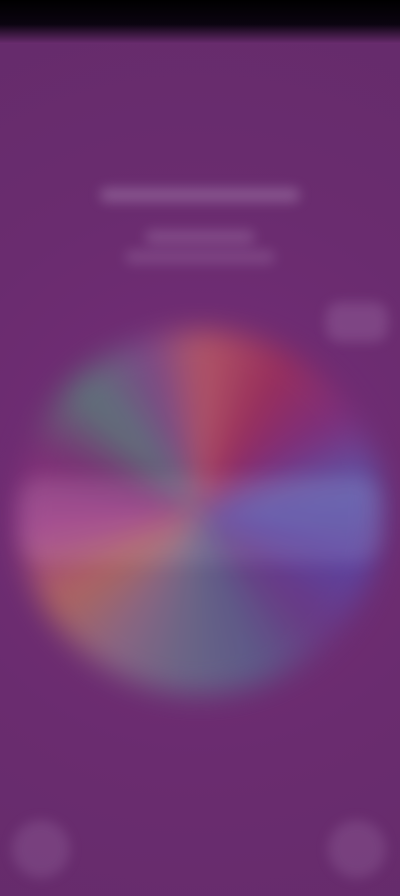 This screenshot has height=896, width=400. Describe the element at coordinates (200, 257) in the screenshot. I see `header-bottom-line-extra` at that location.